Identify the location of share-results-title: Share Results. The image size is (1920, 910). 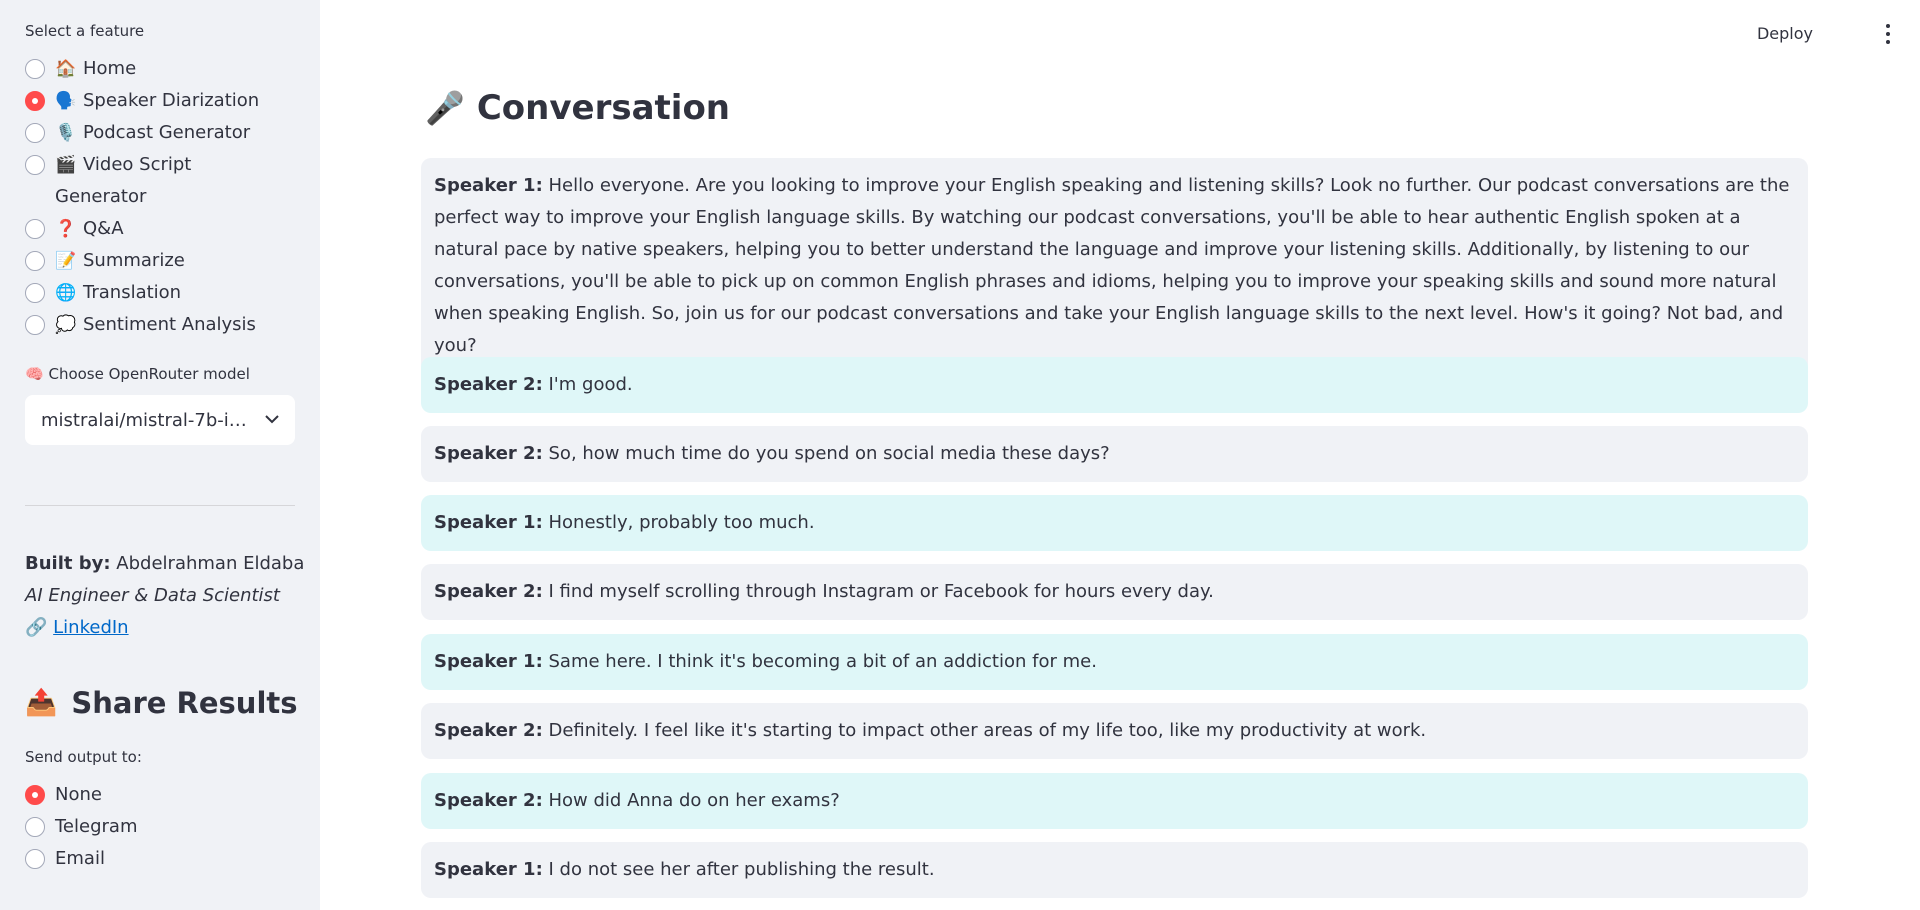
(184, 703).